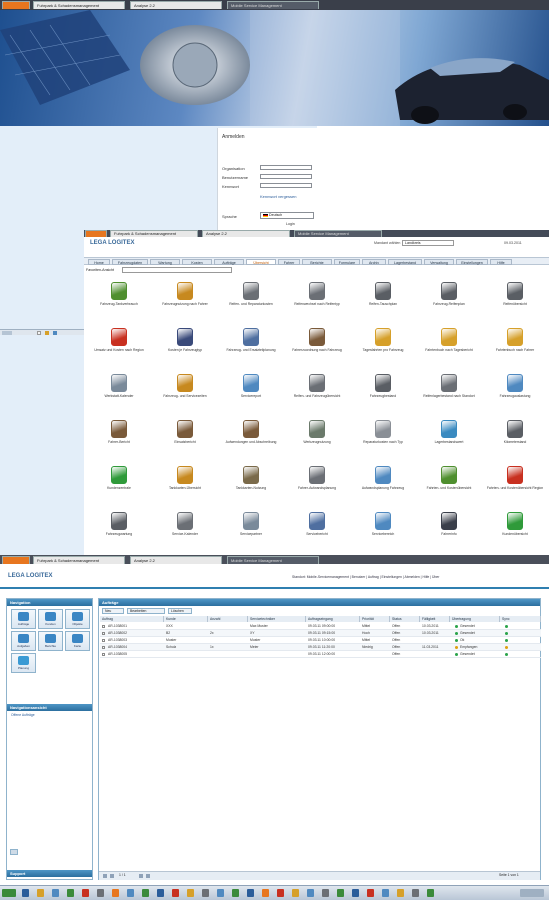  I want to click on report-tile: Aufwendungen und Abschreibung, so click(251, 439).